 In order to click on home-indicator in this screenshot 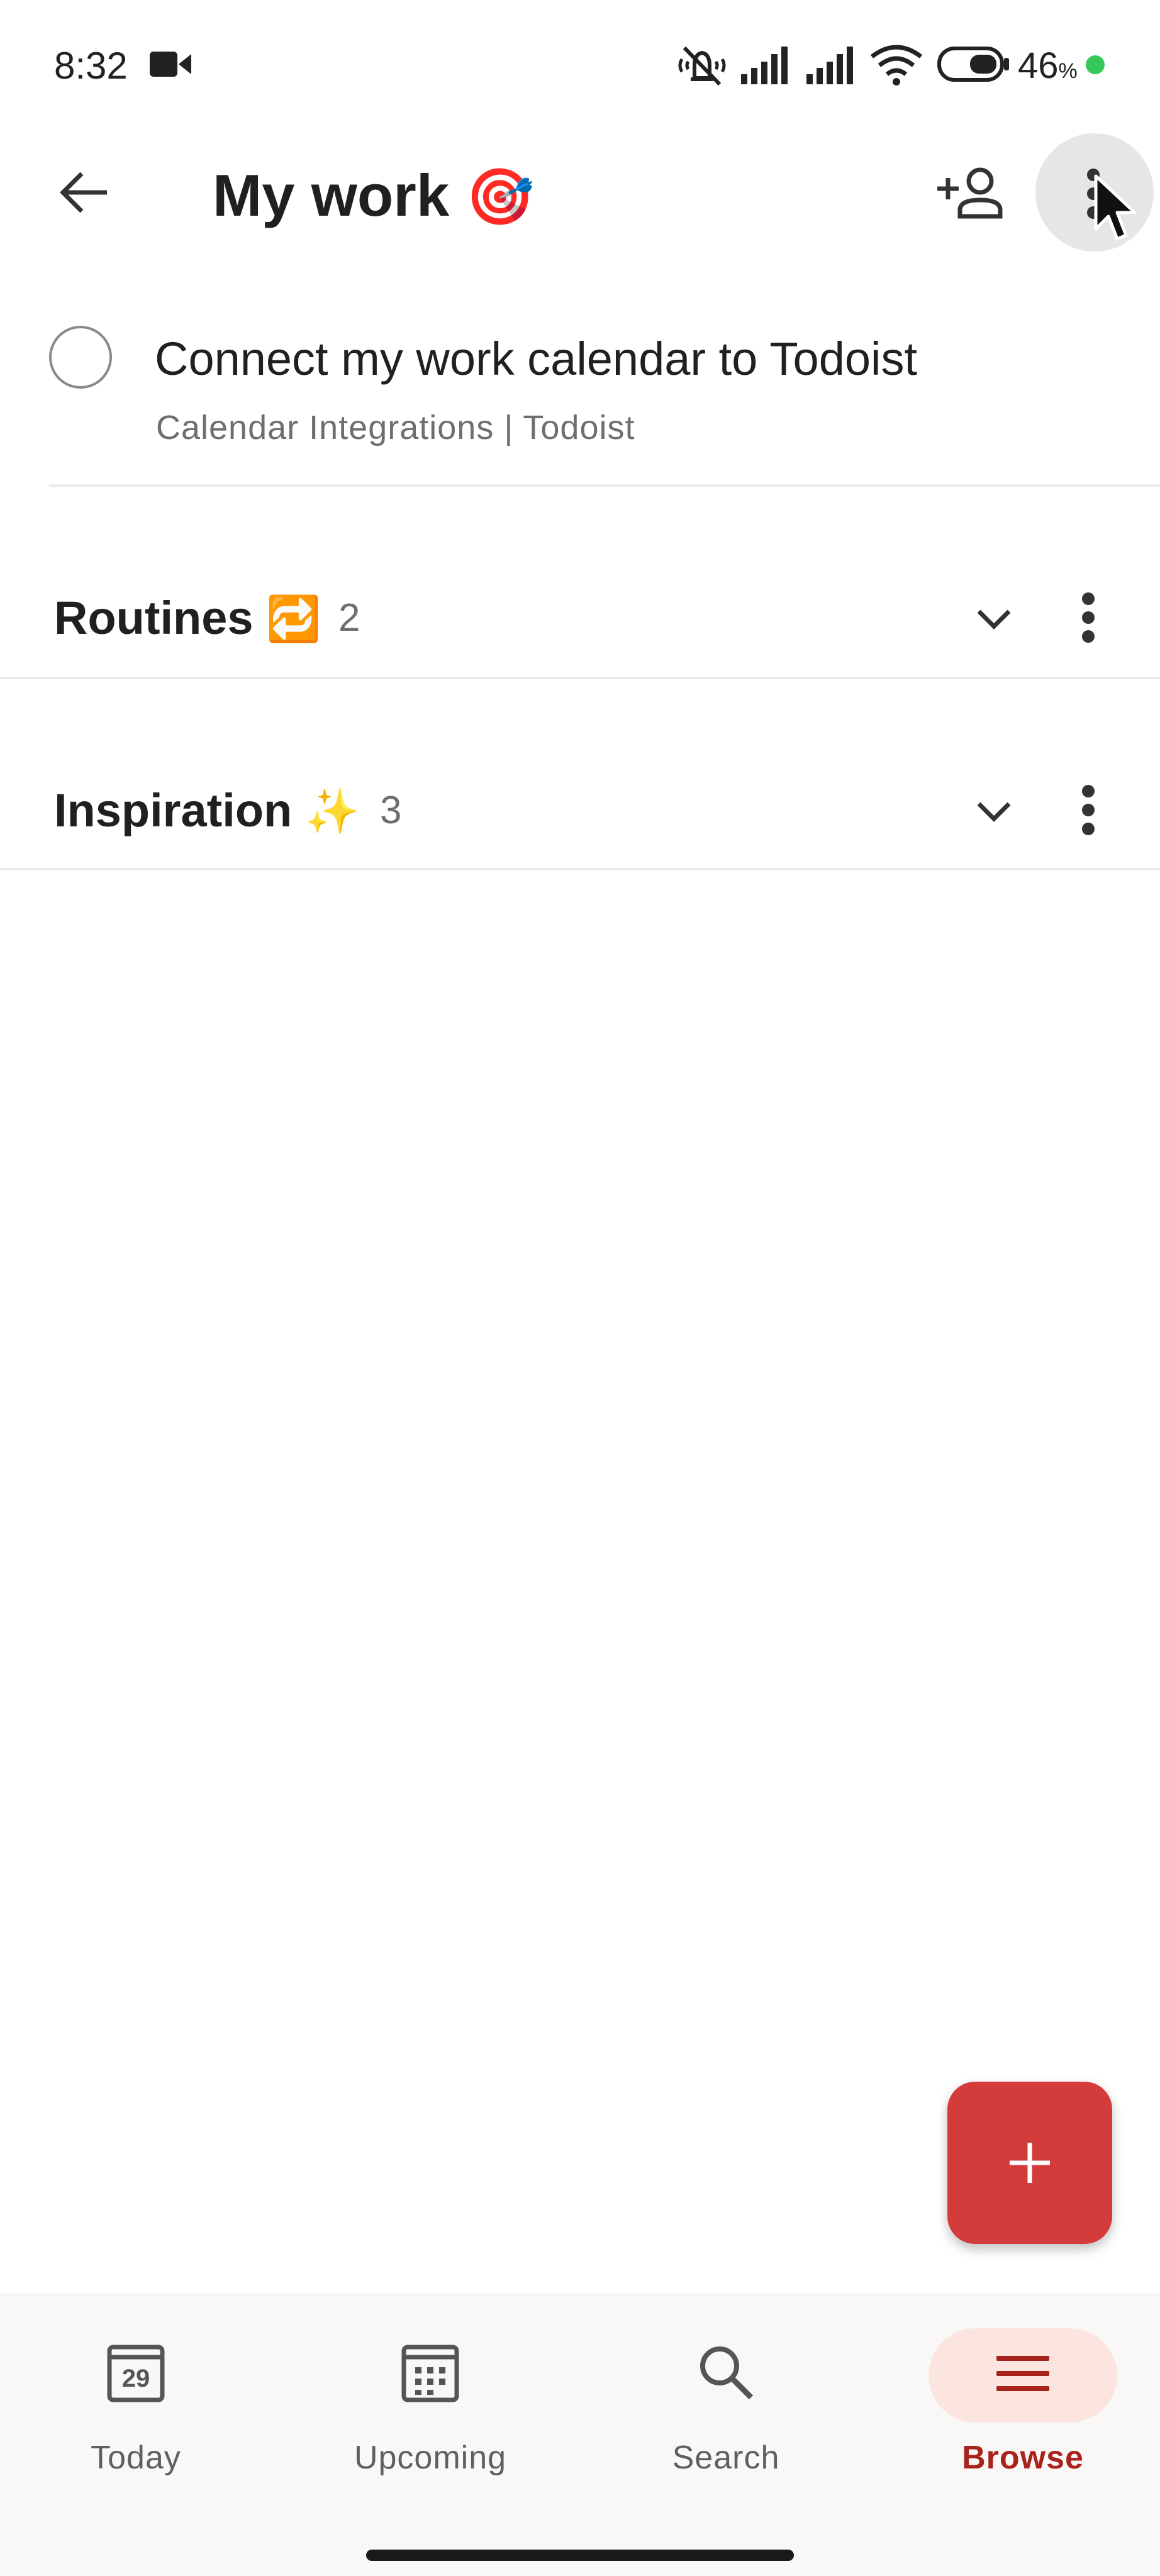, I will do `click(580, 2555)`.